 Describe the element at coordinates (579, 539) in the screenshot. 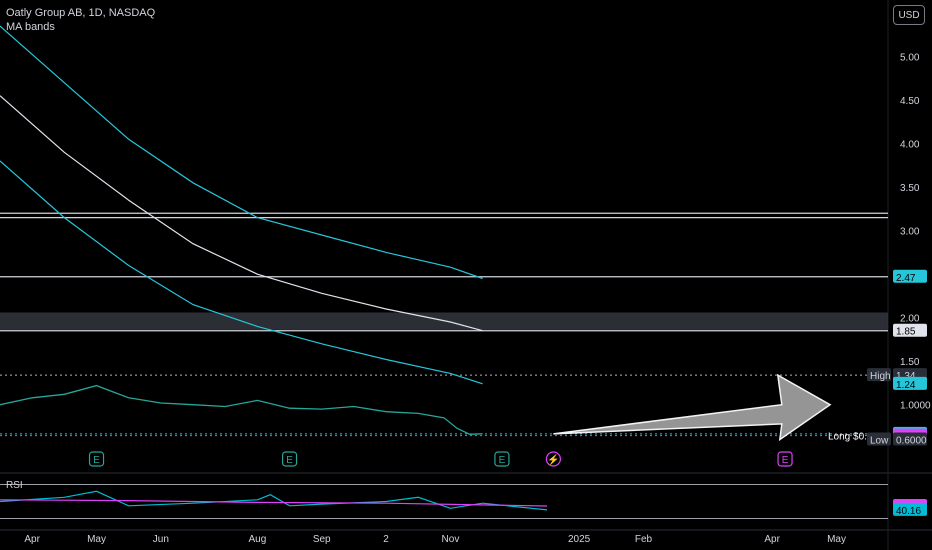

I see `x-tick-label: 2025` at that location.